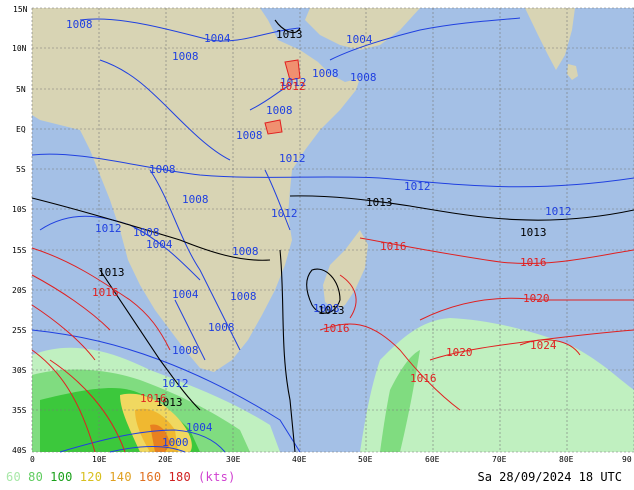  What do you see at coordinates (175, 442) in the screenshot?
I see `isobar-label: 1000` at bounding box center [175, 442].